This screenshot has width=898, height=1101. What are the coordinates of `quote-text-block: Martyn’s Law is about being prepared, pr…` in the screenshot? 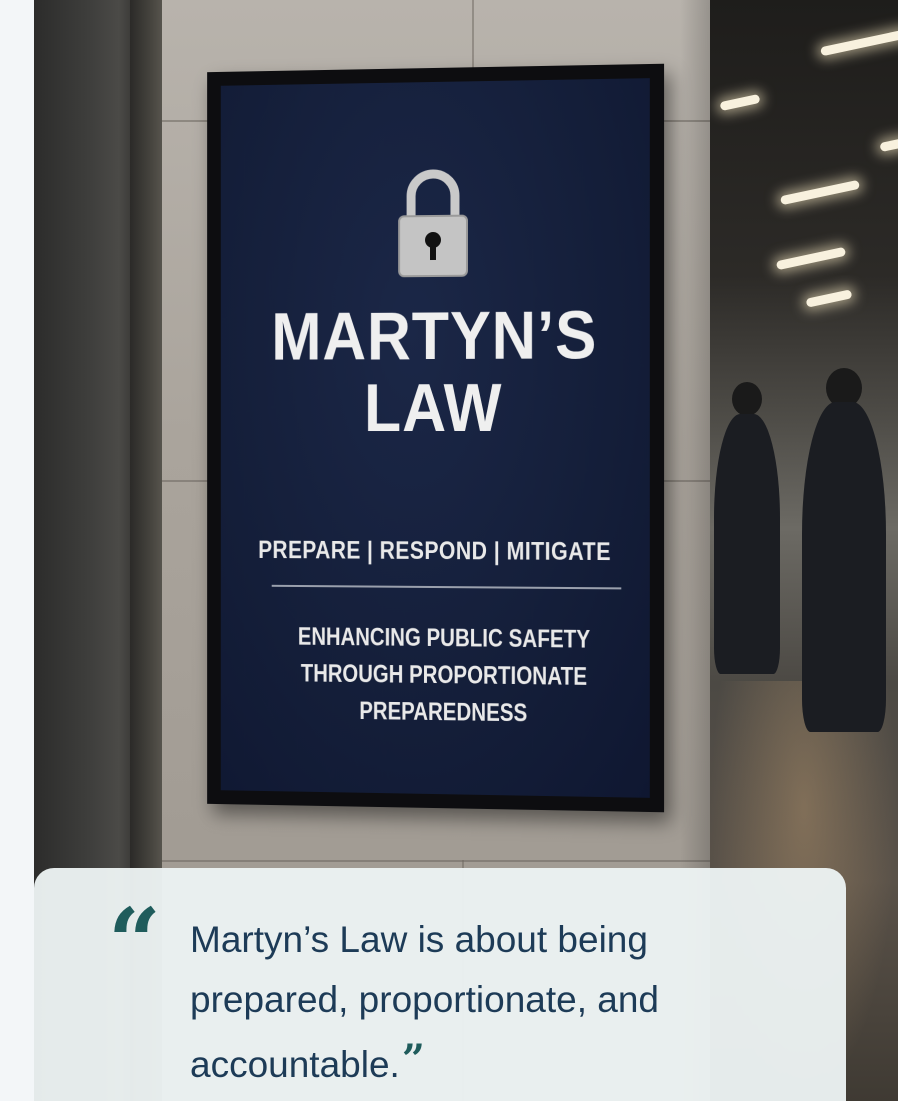 It's located at (500, 1002).